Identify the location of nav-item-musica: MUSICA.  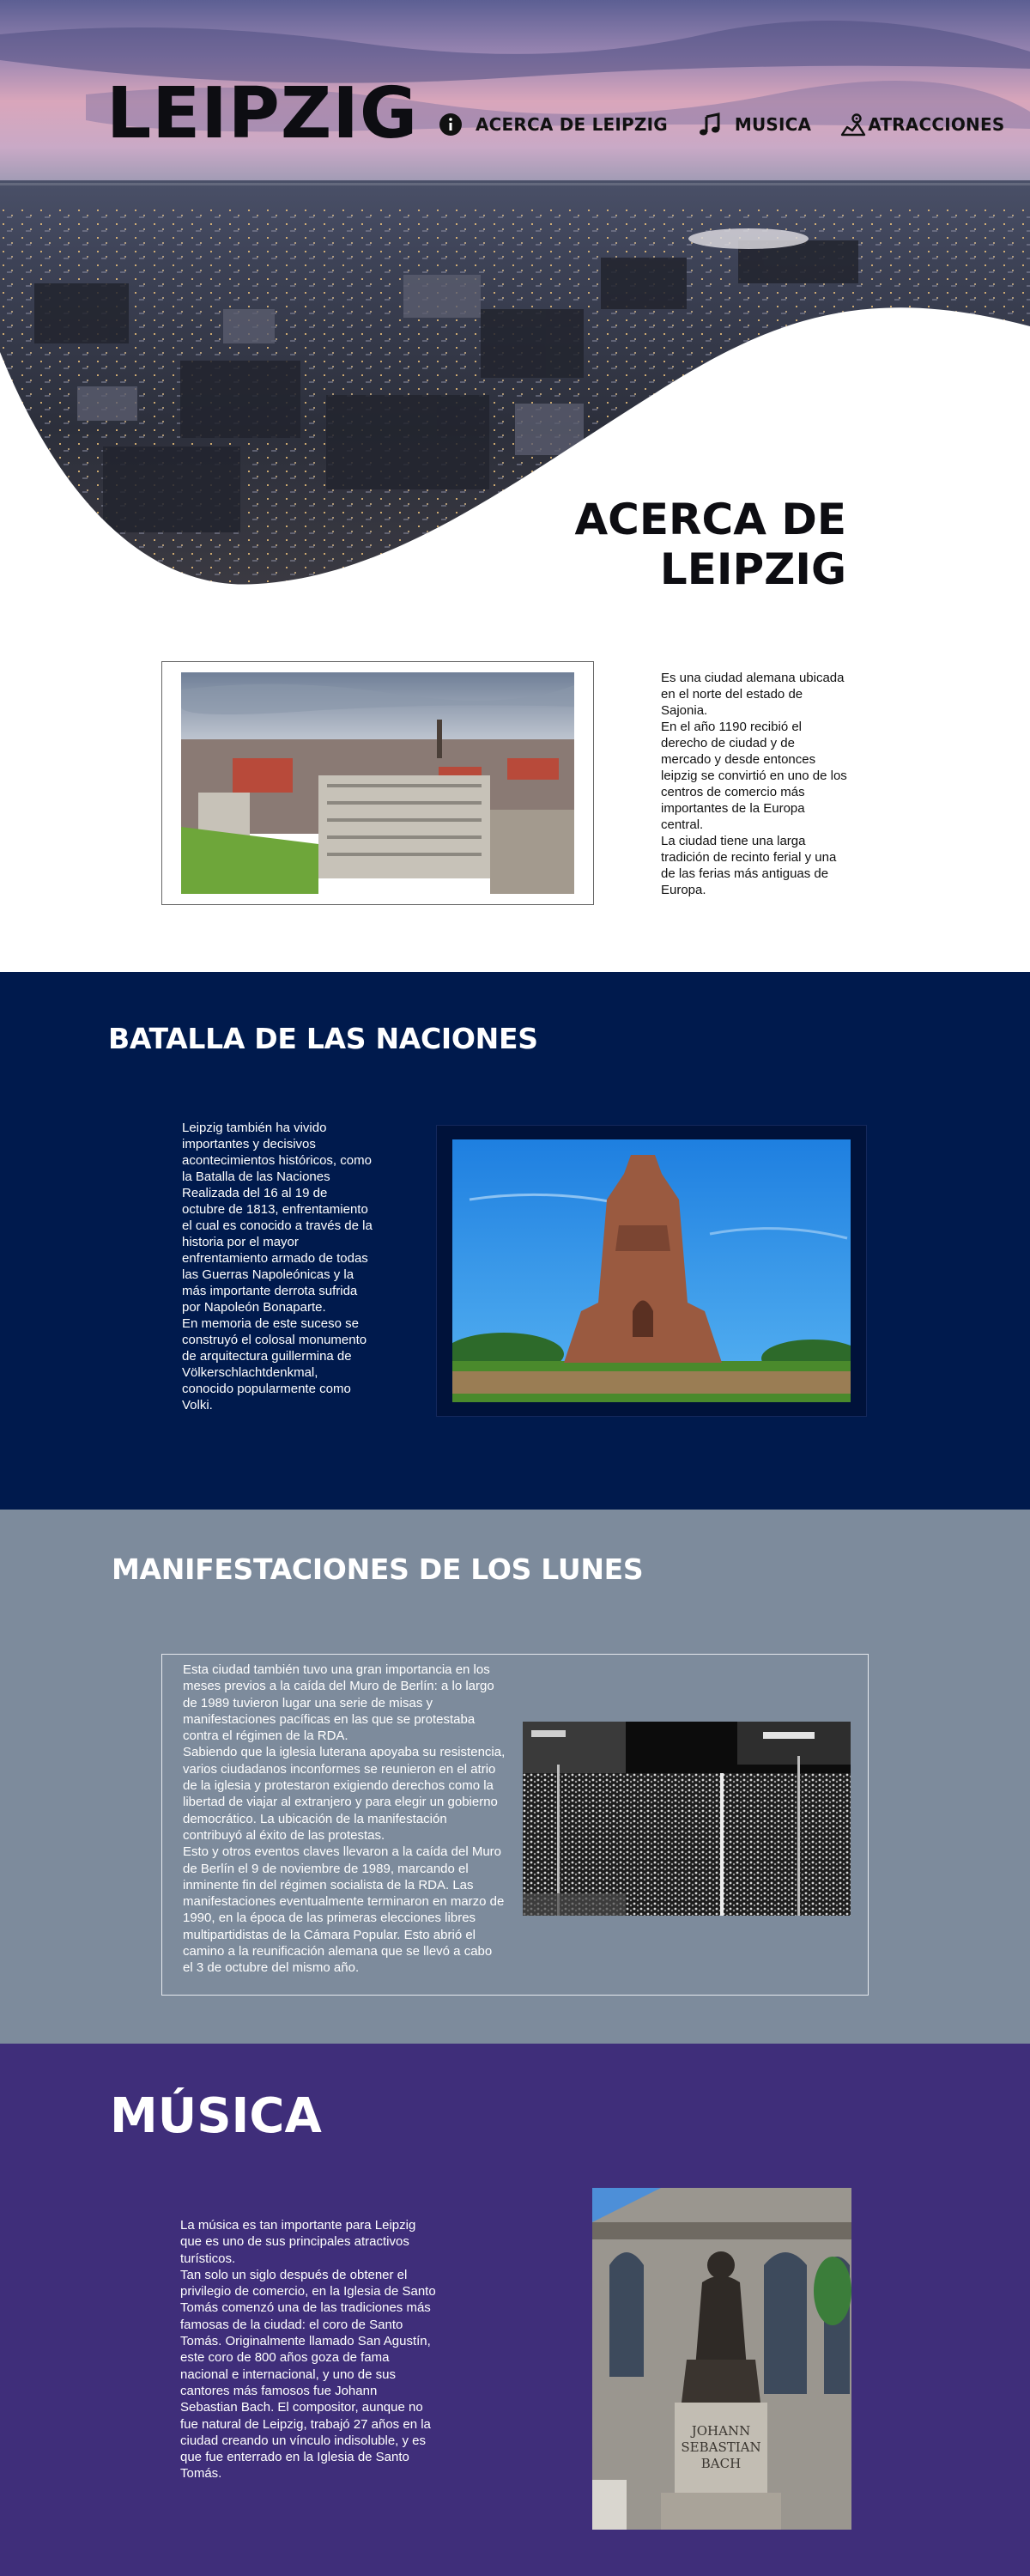
(754, 124).